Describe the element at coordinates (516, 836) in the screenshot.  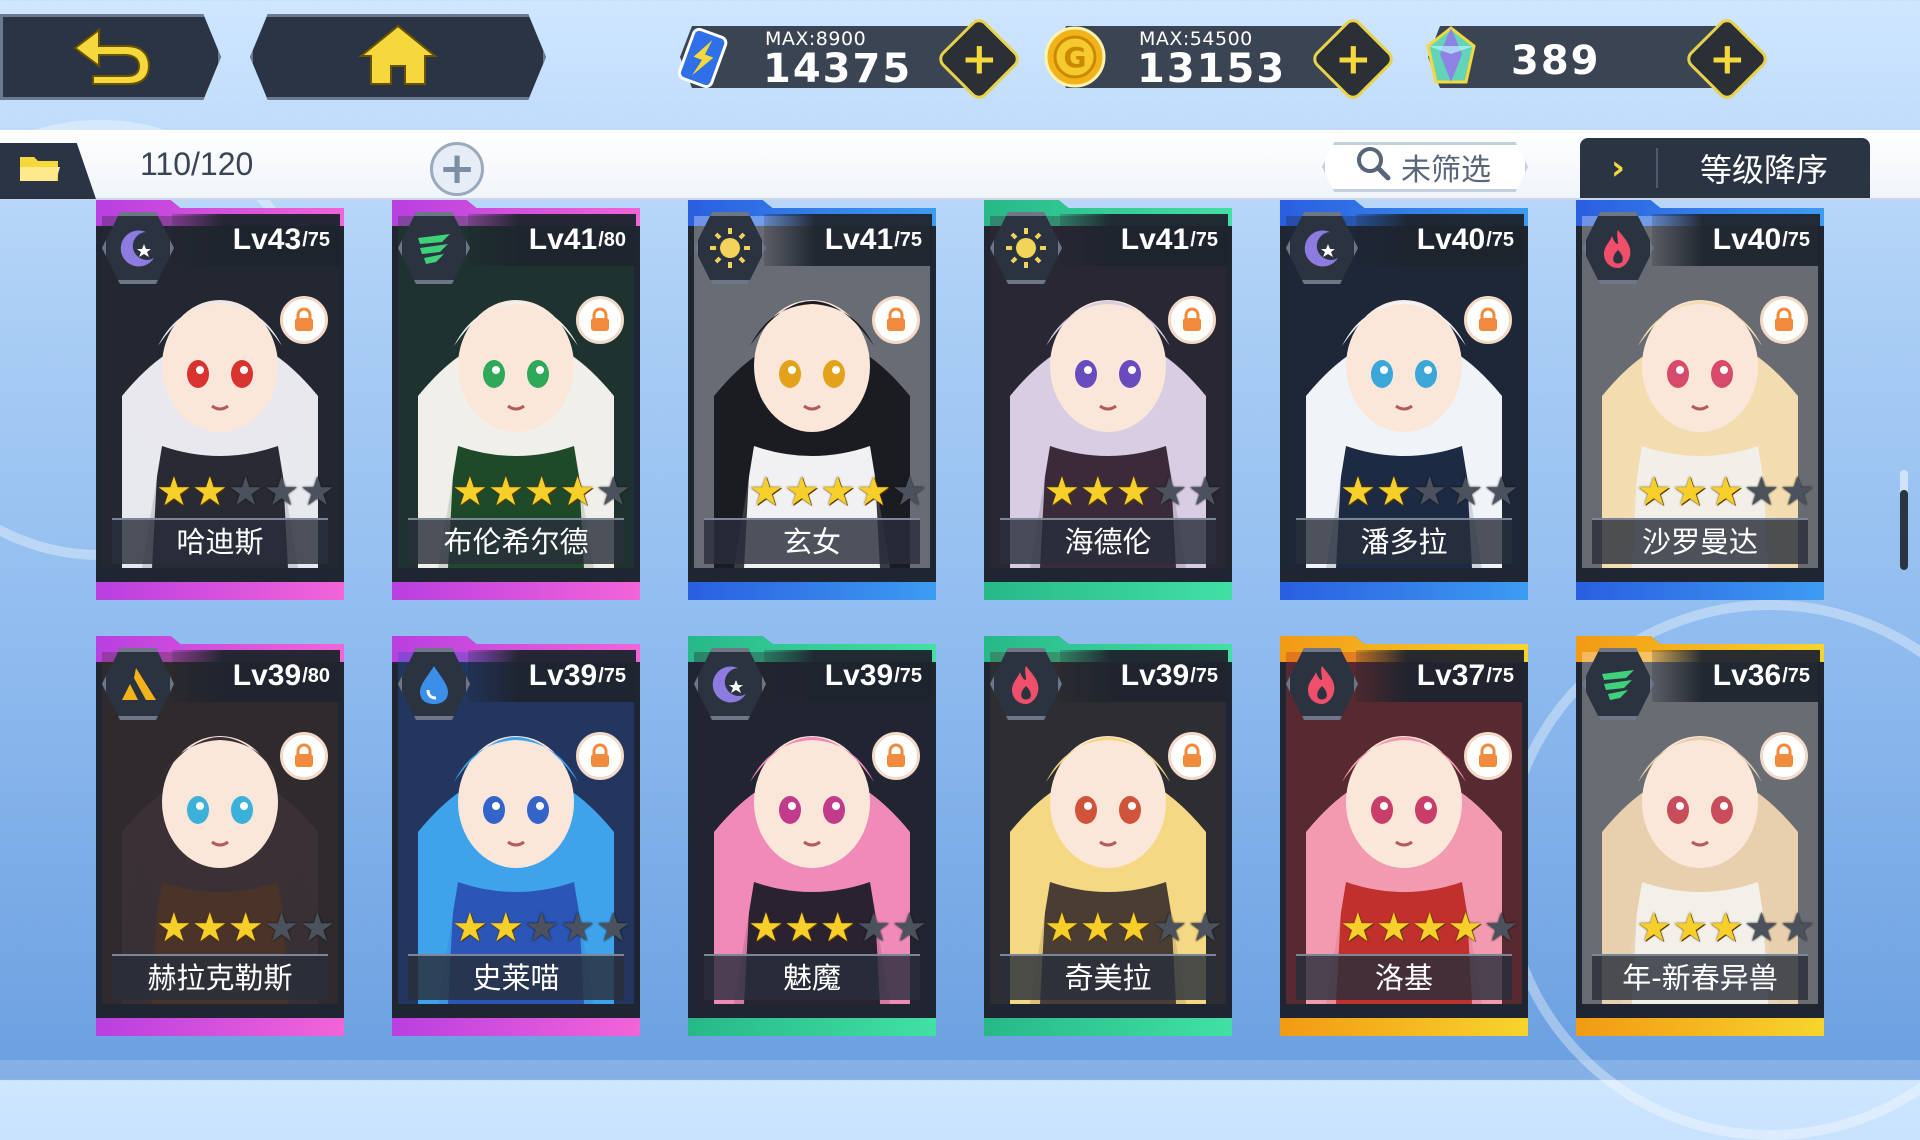
I see `character-card: Lv39/75 ★ ★ ★ ★ ★ 史莱喵` at that location.